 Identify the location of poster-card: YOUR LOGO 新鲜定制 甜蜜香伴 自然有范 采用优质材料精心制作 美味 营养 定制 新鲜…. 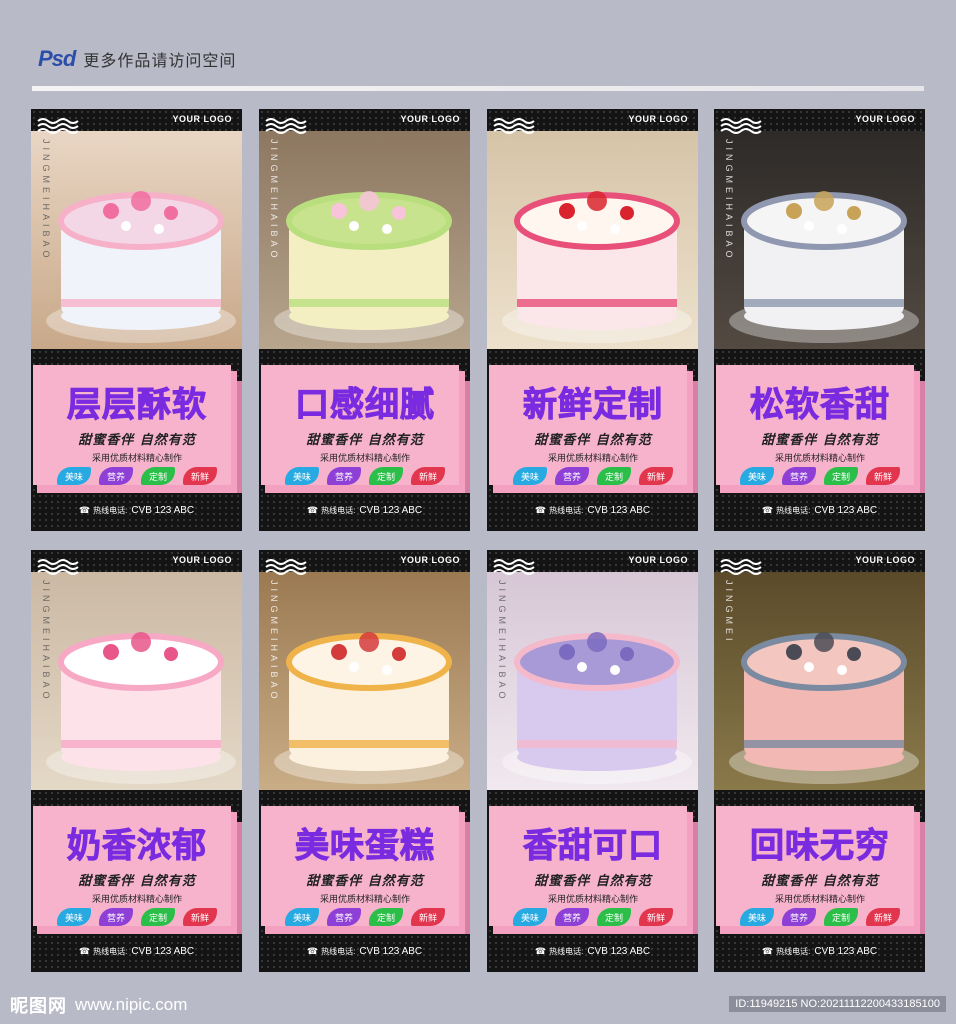
(592, 320).